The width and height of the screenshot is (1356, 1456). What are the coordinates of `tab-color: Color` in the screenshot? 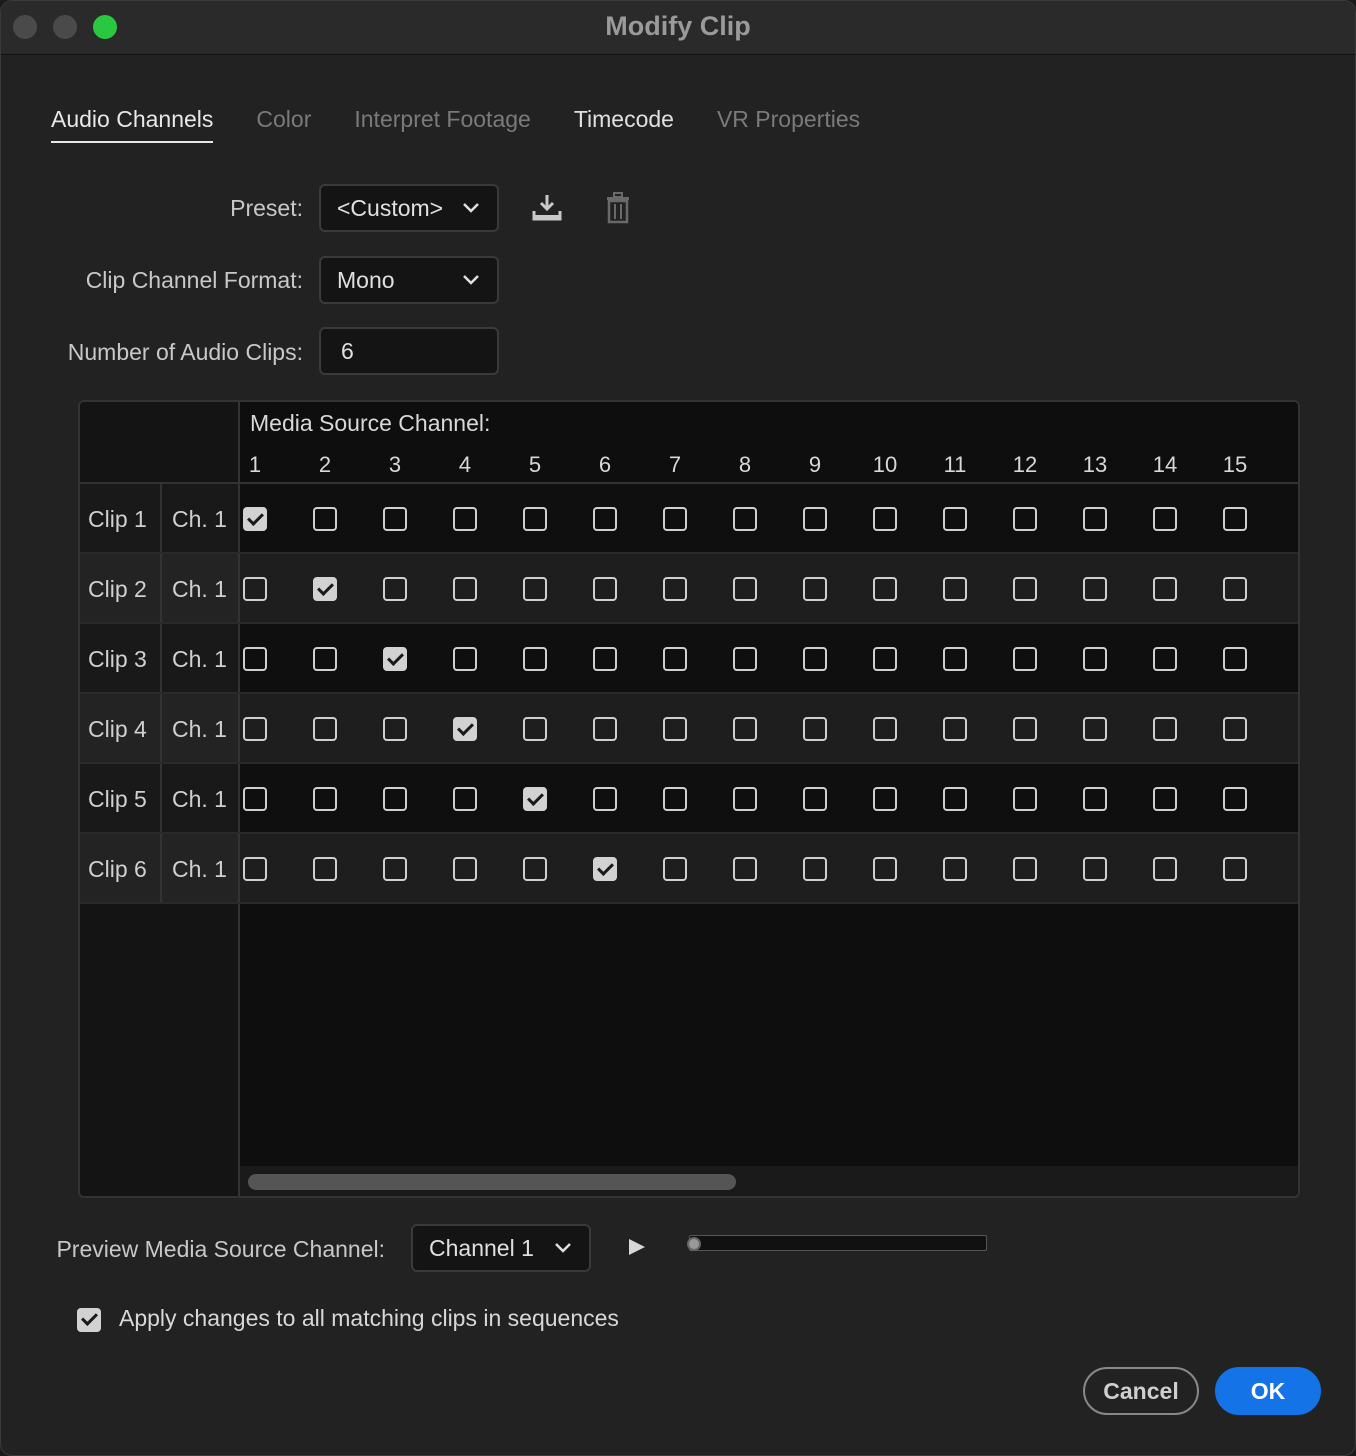 It's located at (283, 122).